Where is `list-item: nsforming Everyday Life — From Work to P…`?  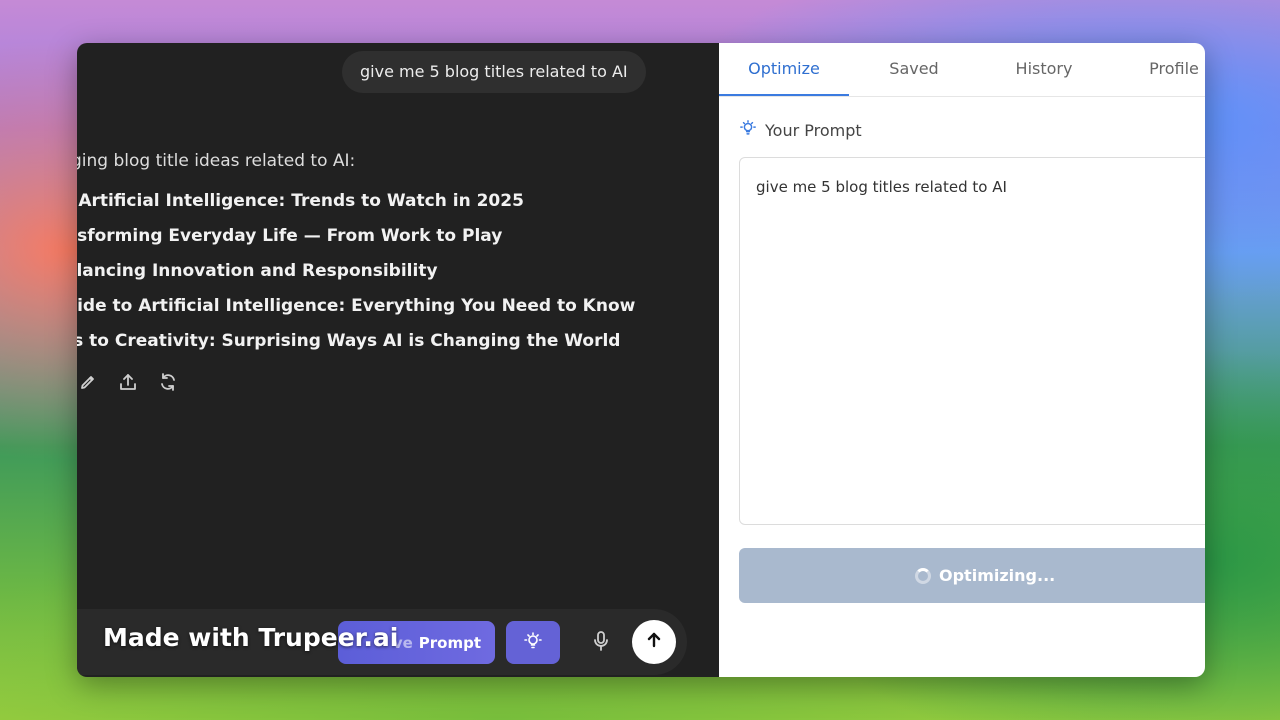
list-item: nsforming Everyday Life — From Work to P… is located at coordinates (356, 240).